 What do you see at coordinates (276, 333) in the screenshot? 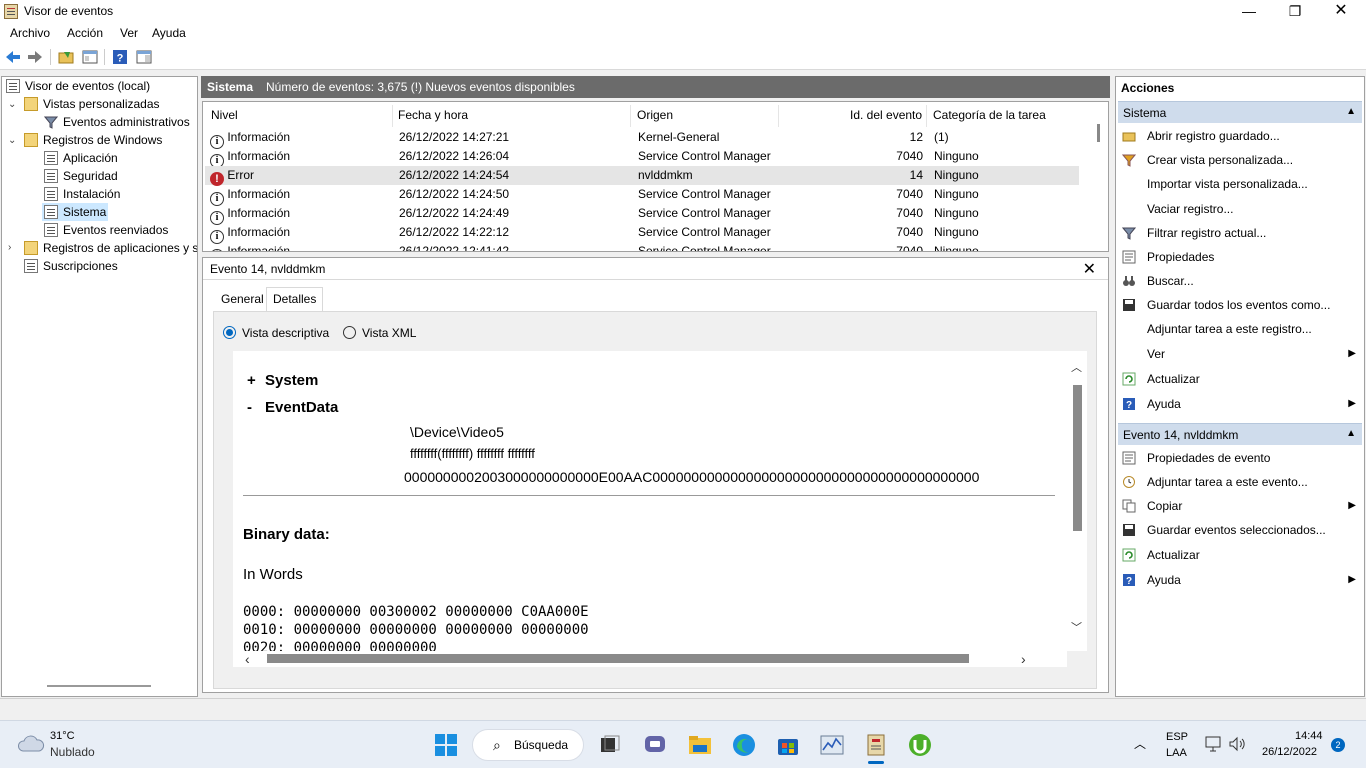
I see `radio-descriptive-view: Vista descriptiva` at bounding box center [276, 333].